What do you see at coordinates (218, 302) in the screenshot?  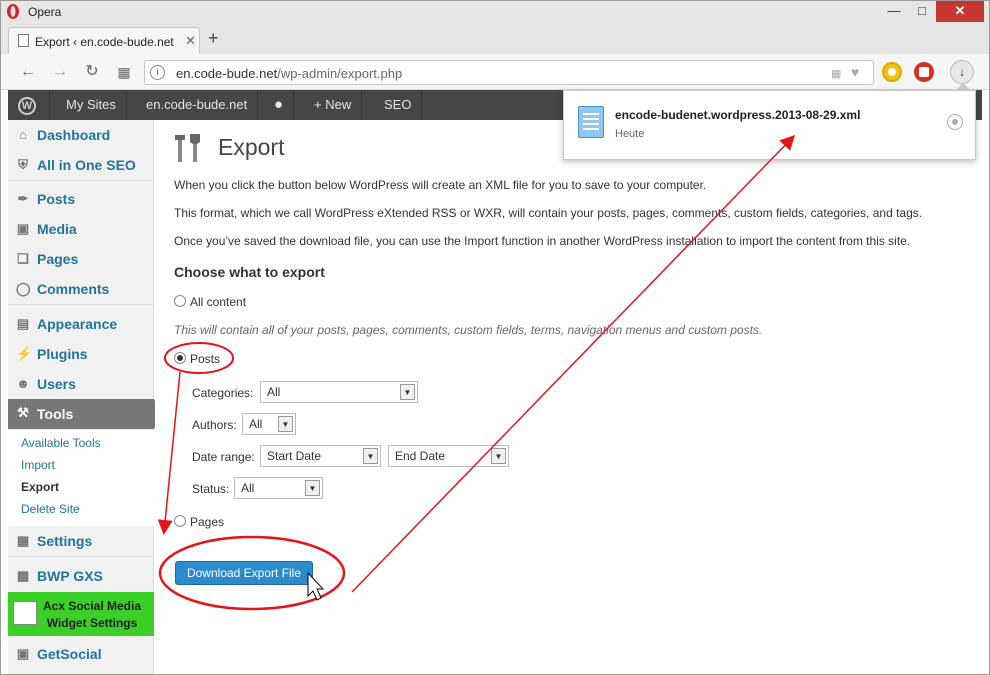 I see `radio-label-all-content: All content` at bounding box center [218, 302].